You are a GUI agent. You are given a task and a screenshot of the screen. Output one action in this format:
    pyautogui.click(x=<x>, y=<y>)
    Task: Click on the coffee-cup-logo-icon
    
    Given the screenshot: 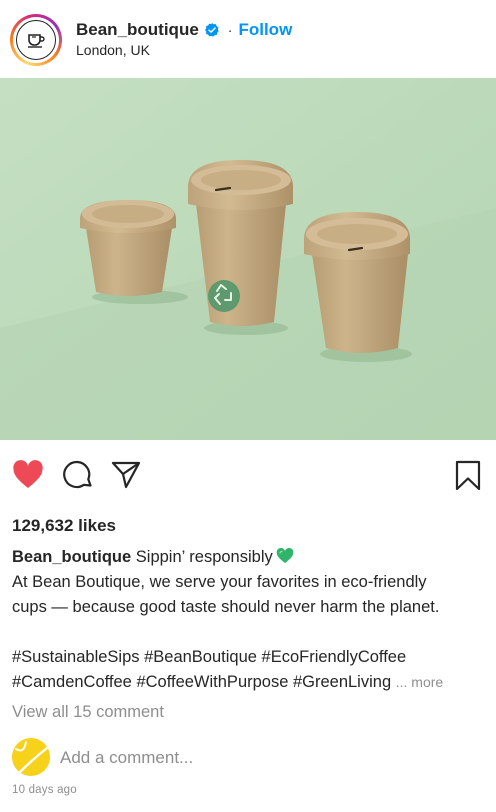 What is the action you would take?
    pyautogui.click(x=36, y=40)
    